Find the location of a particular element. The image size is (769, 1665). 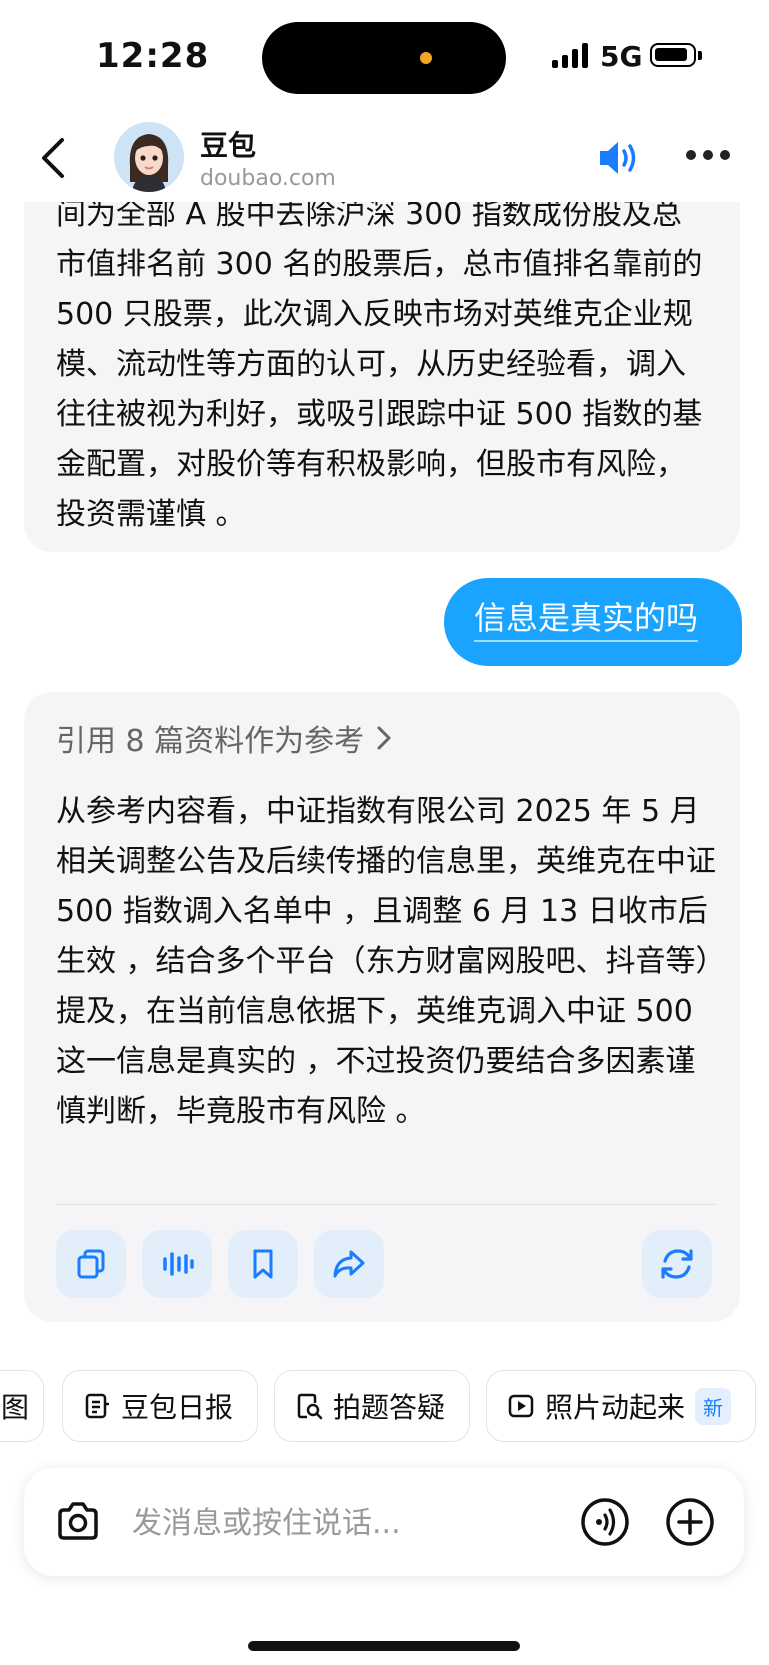

chip-daily-report: 豆包日报 is located at coordinates (160, 1406).